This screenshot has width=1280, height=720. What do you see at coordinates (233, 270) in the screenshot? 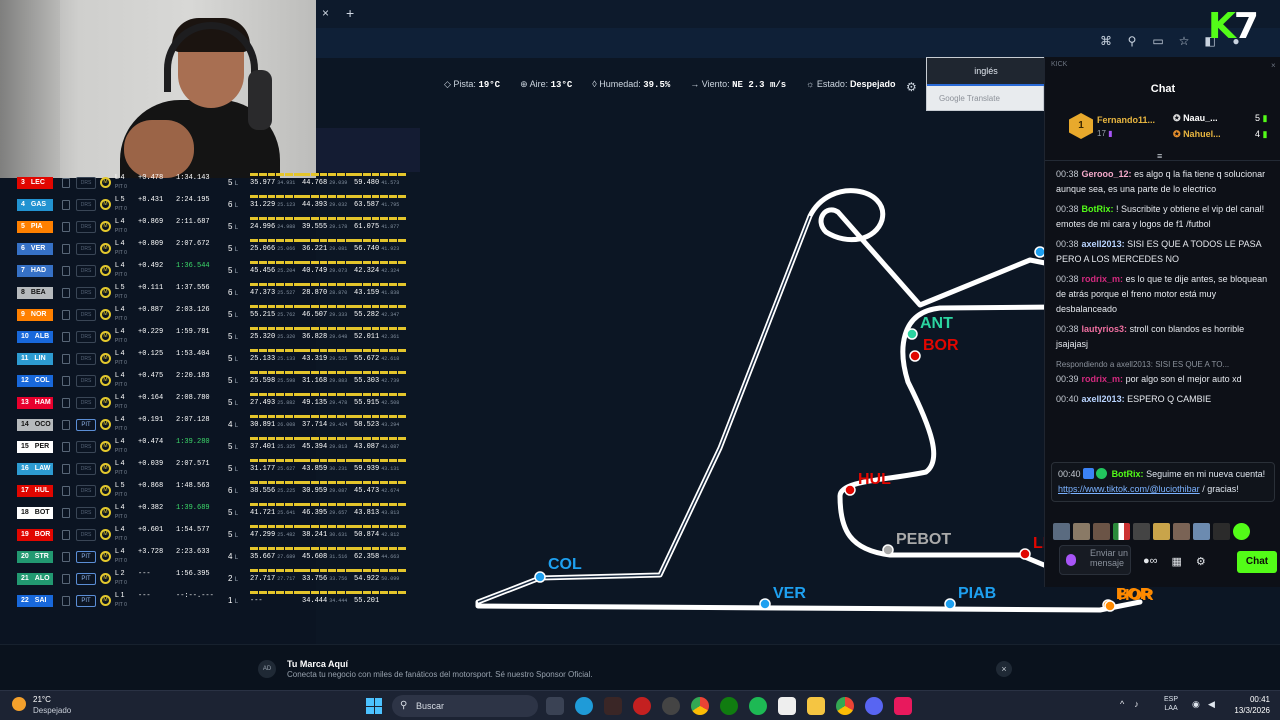
I see `stint-count: 5 L` at bounding box center [233, 270].